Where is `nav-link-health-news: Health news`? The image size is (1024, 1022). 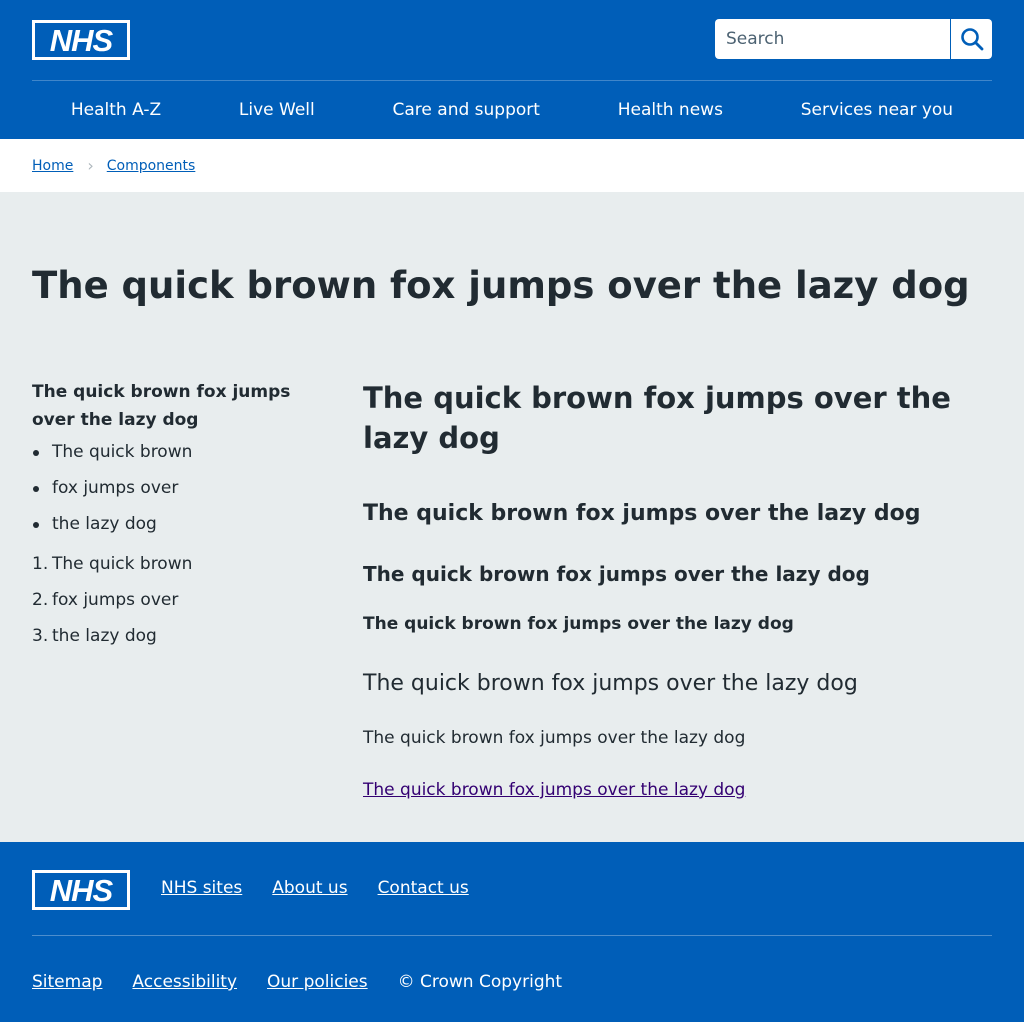
nav-link-health-news: Health news is located at coordinates (670, 110).